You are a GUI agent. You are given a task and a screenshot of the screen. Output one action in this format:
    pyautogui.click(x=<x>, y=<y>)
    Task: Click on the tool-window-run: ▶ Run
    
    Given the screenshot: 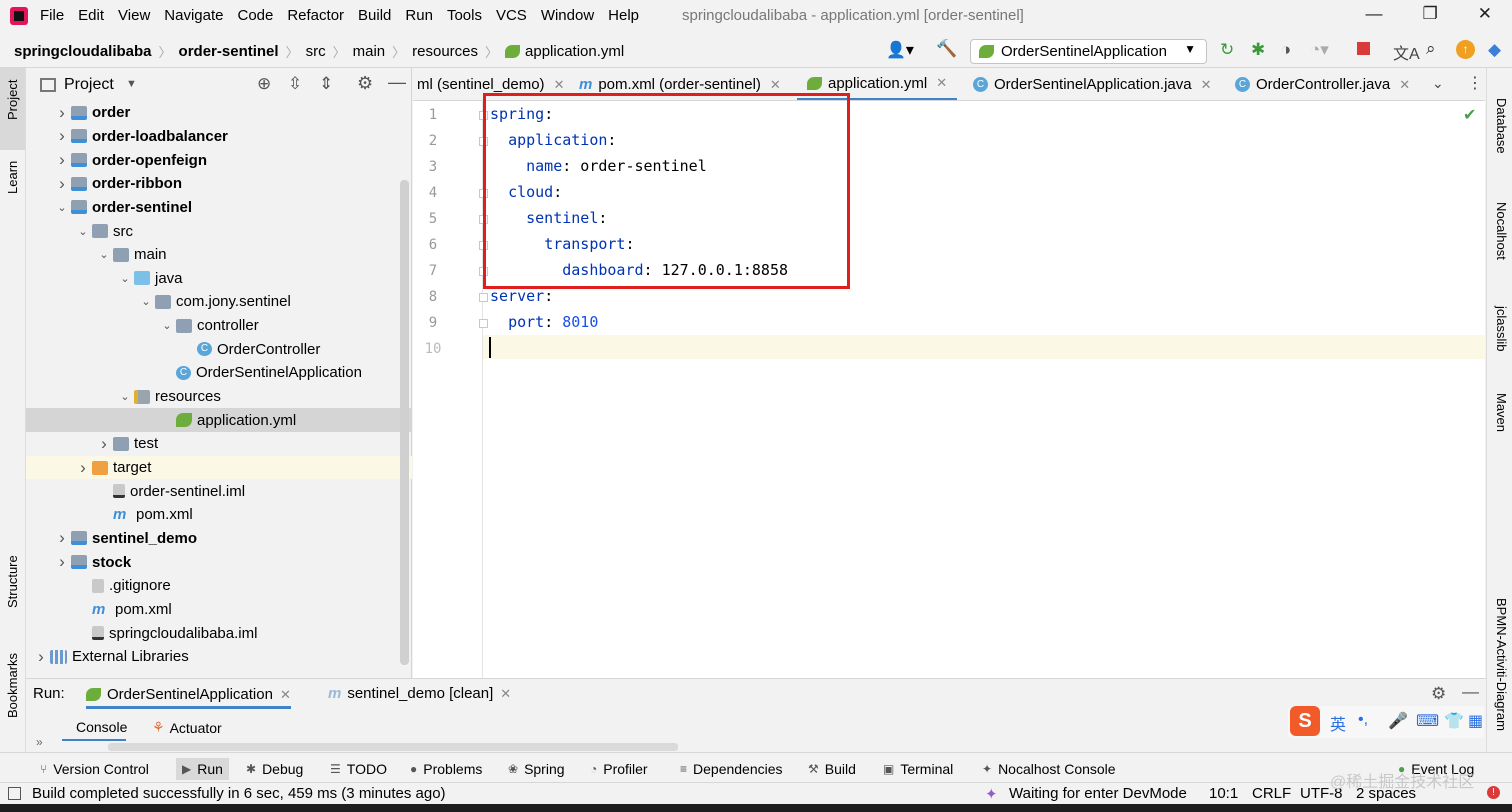 What is the action you would take?
    pyautogui.click(x=202, y=769)
    